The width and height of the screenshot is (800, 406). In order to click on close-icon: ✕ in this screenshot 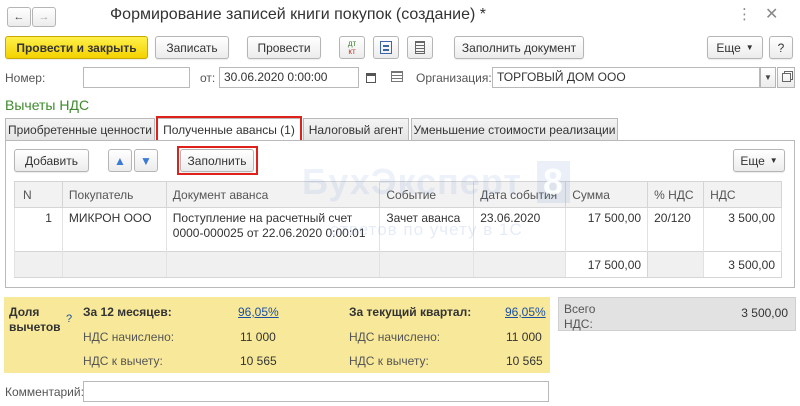, I will do `click(771, 14)`.